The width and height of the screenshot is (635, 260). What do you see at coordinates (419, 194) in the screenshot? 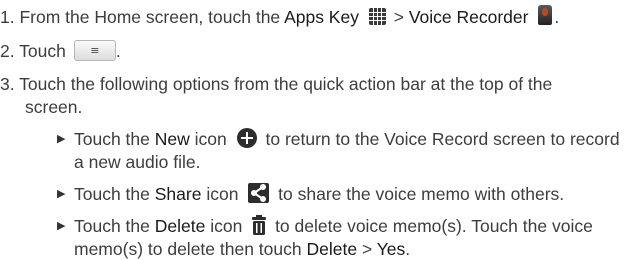
I see `bullet-text: to share the voice memo with others.` at bounding box center [419, 194].